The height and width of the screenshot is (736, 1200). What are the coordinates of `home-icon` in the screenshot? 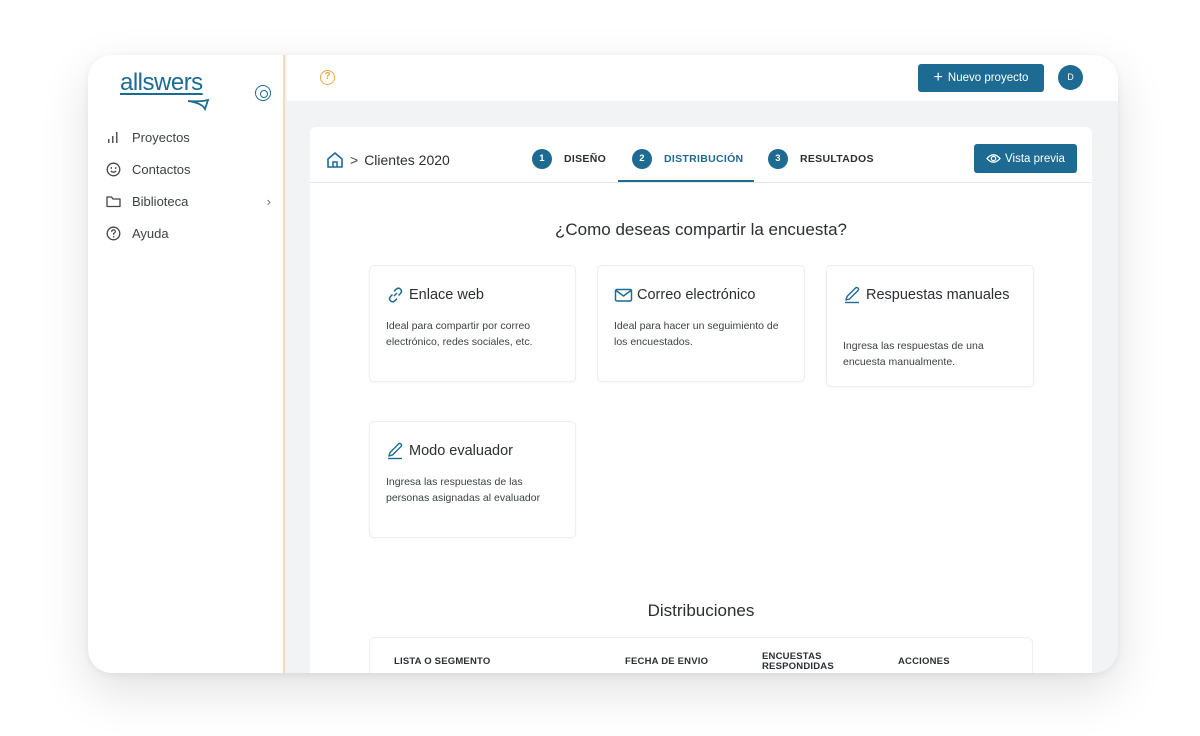 It's located at (335, 160).